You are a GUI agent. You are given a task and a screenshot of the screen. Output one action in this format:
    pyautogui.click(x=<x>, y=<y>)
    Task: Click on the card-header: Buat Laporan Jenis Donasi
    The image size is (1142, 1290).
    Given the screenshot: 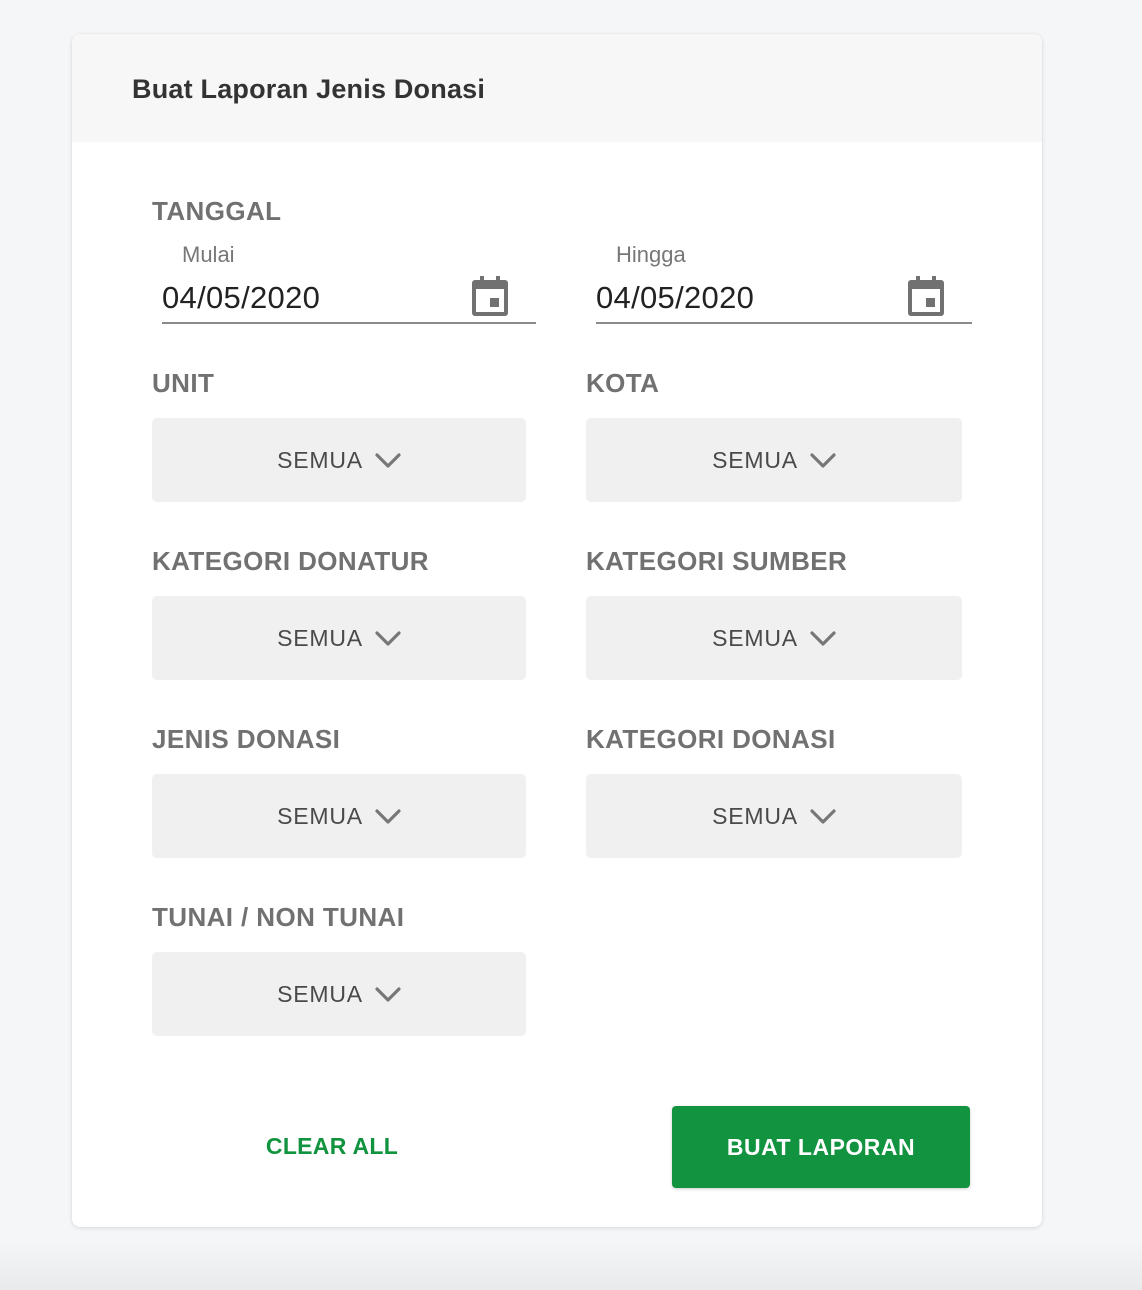 What is the action you would take?
    pyautogui.click(x=557, y=88)
    